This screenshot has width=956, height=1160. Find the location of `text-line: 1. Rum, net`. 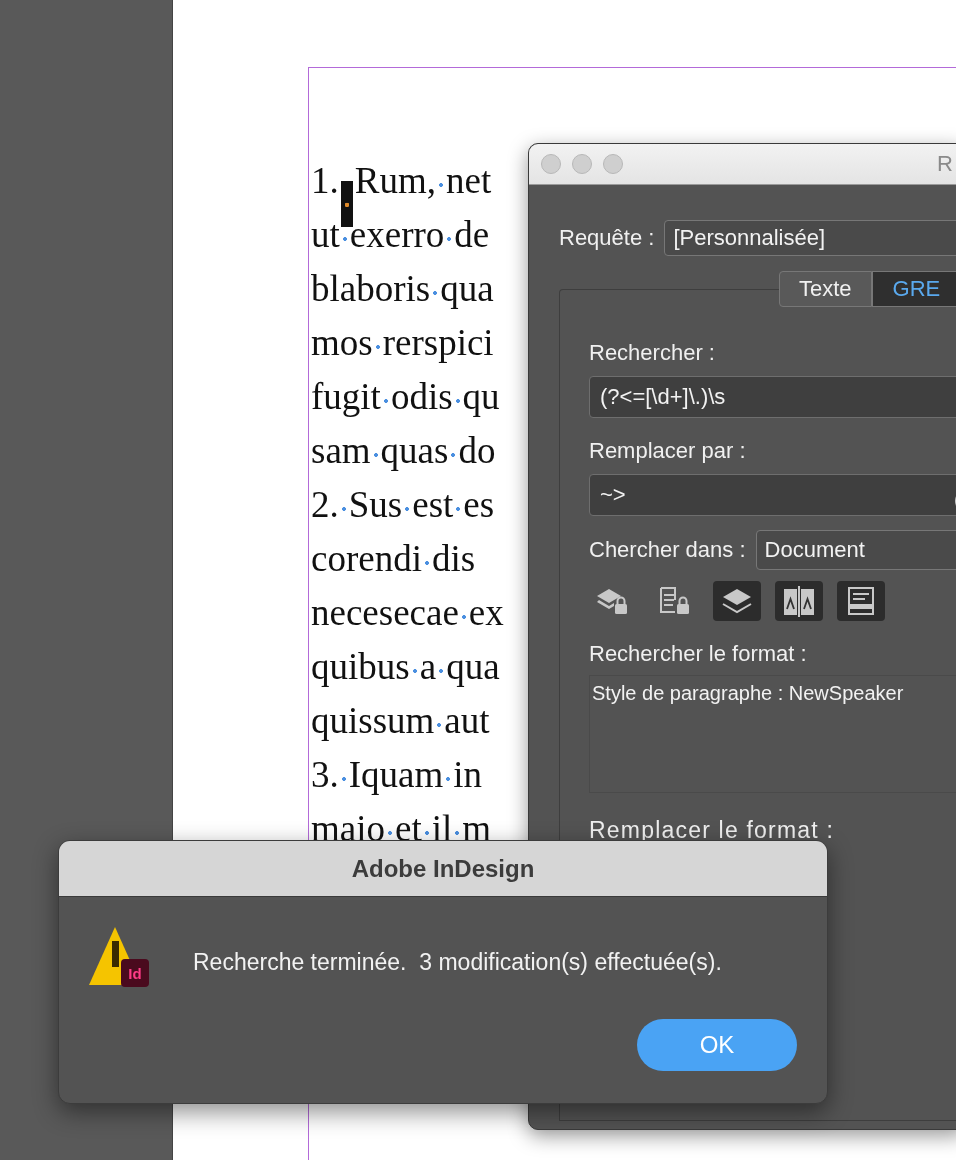

text-line: 1. Rum, net is located at coordinates (401, 181).